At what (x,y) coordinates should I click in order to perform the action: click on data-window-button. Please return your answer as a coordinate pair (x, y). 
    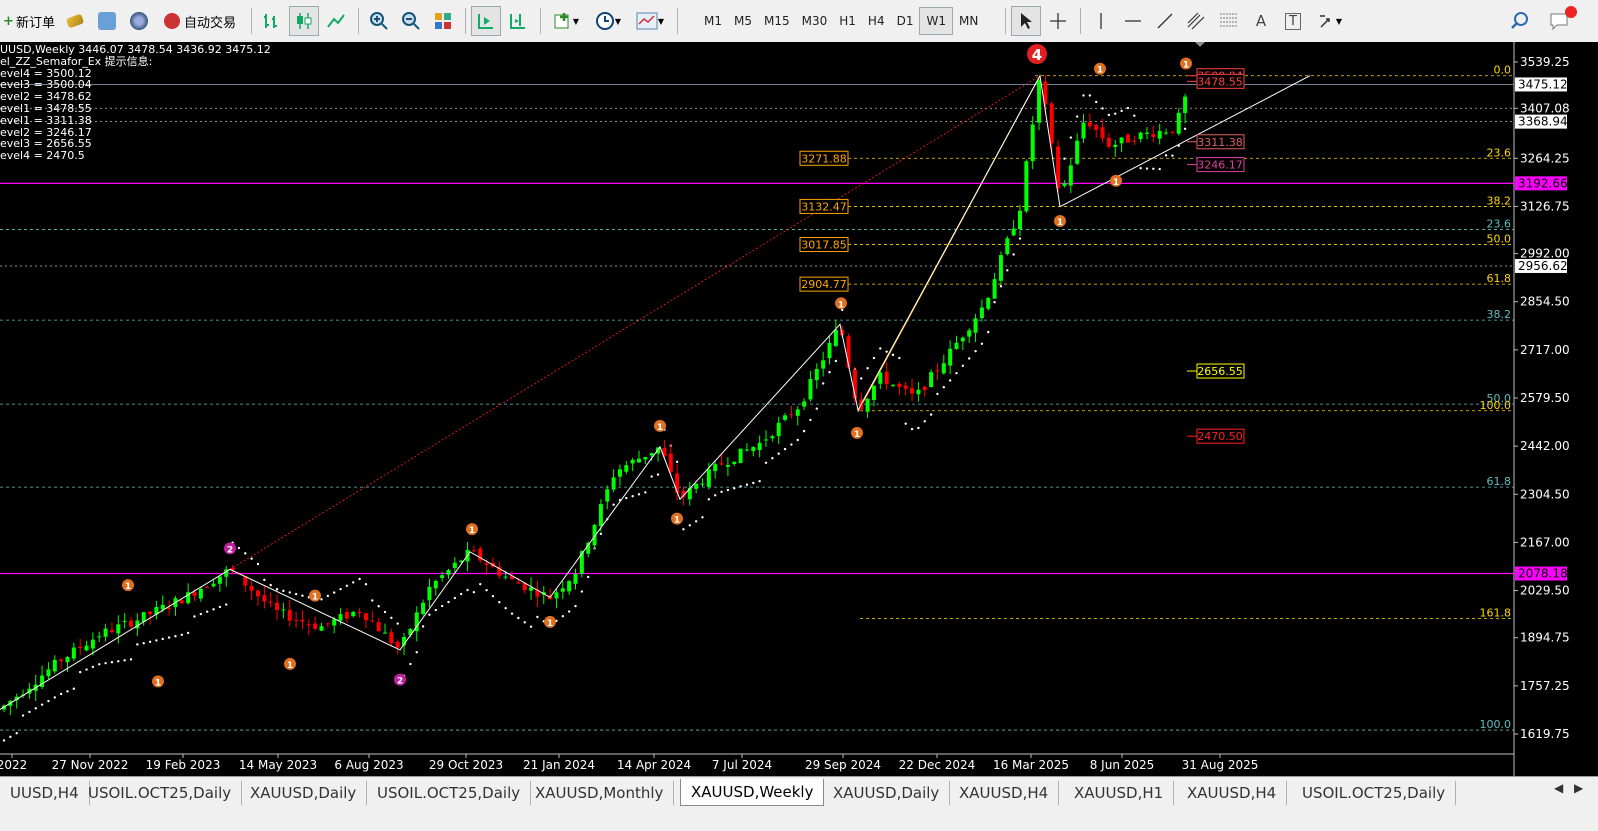
    Looking at the image, I should click on (107, 21).